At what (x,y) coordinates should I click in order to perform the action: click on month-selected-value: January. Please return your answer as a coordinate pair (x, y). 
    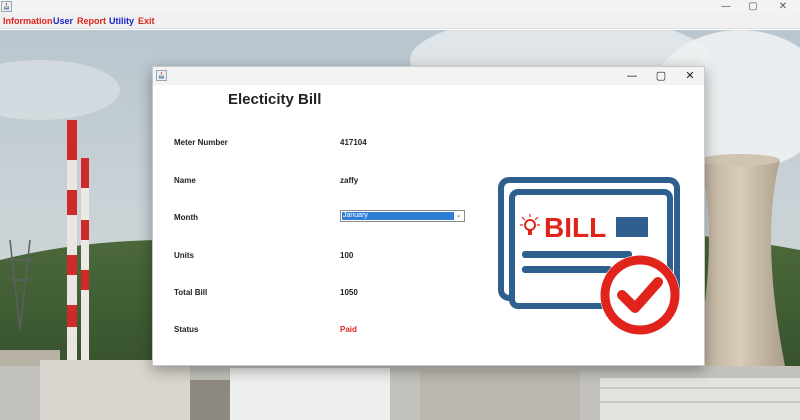
    Looking at the image, I should click on (398, 216).